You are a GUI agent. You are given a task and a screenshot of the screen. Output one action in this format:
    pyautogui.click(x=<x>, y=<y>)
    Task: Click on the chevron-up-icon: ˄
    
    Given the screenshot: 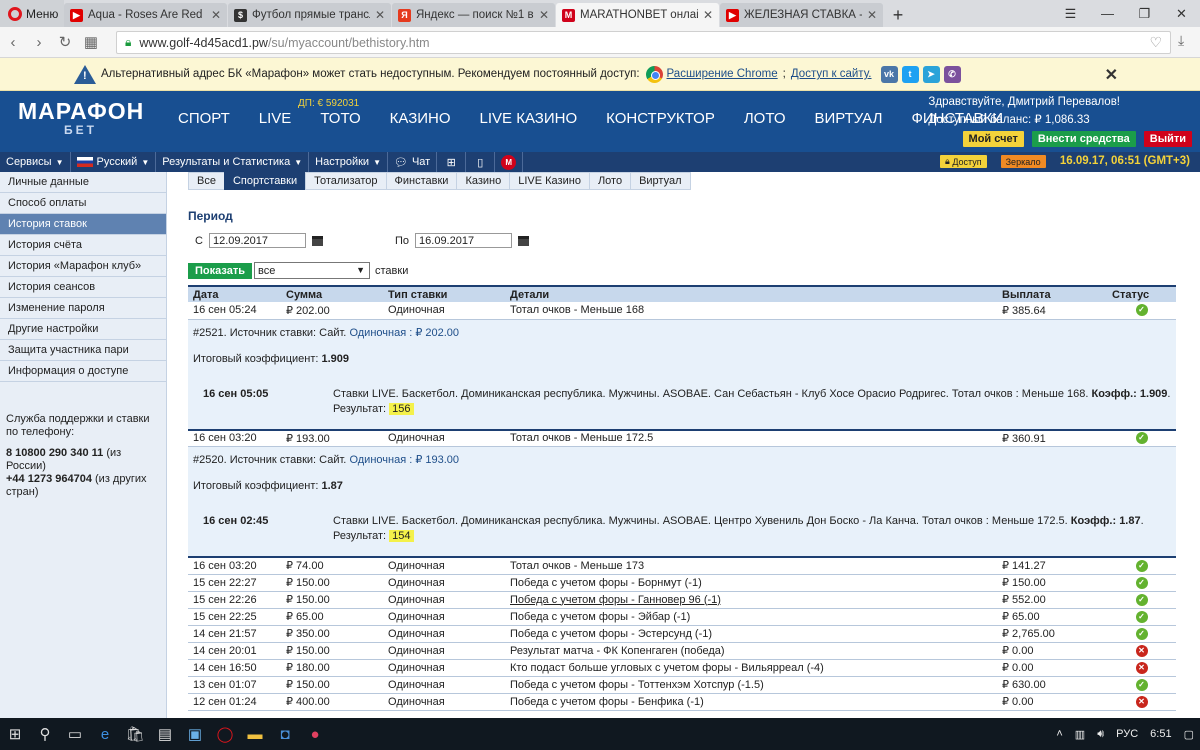 What is the action you would take?
    pyautogui.click(x=1059, y=734)
    